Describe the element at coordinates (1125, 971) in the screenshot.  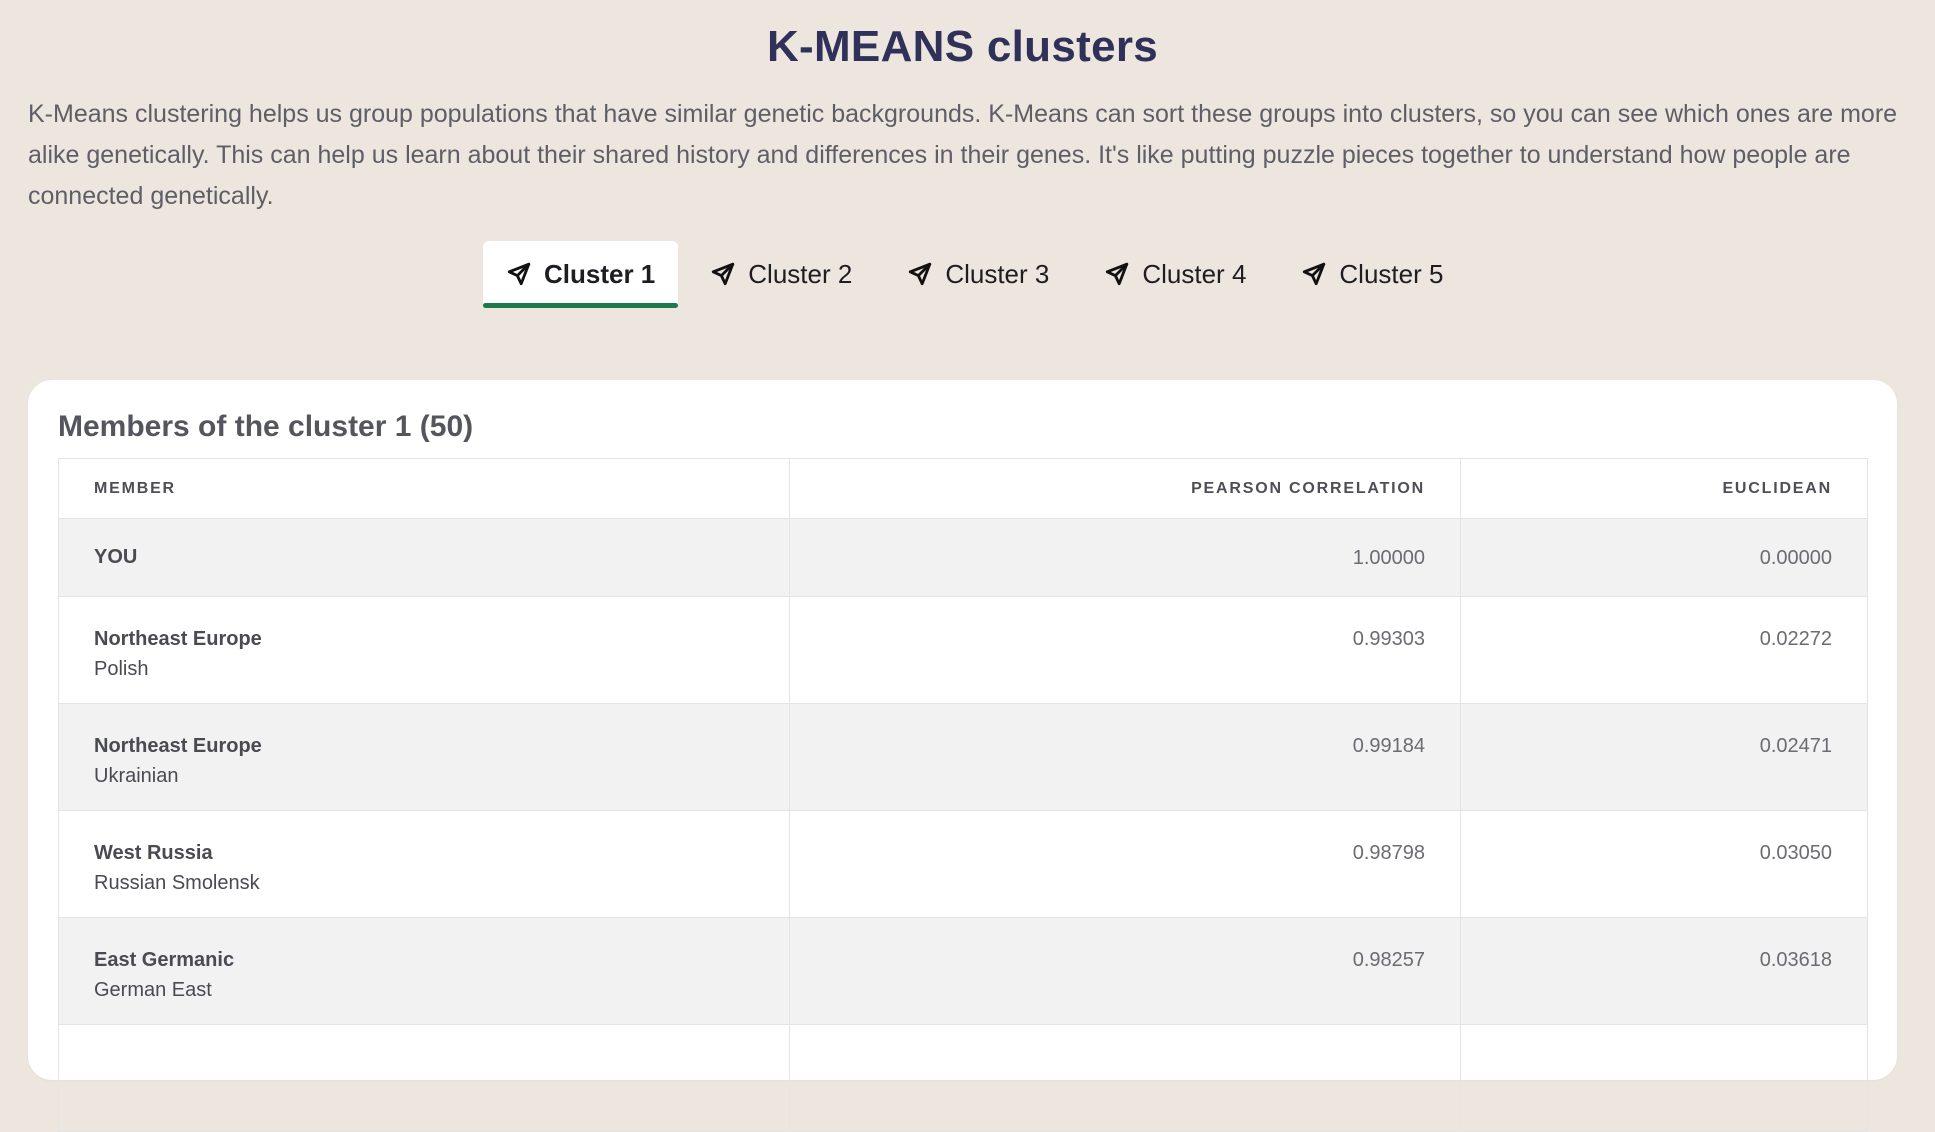
I see `pearson-cell: 0.98257` at that location.